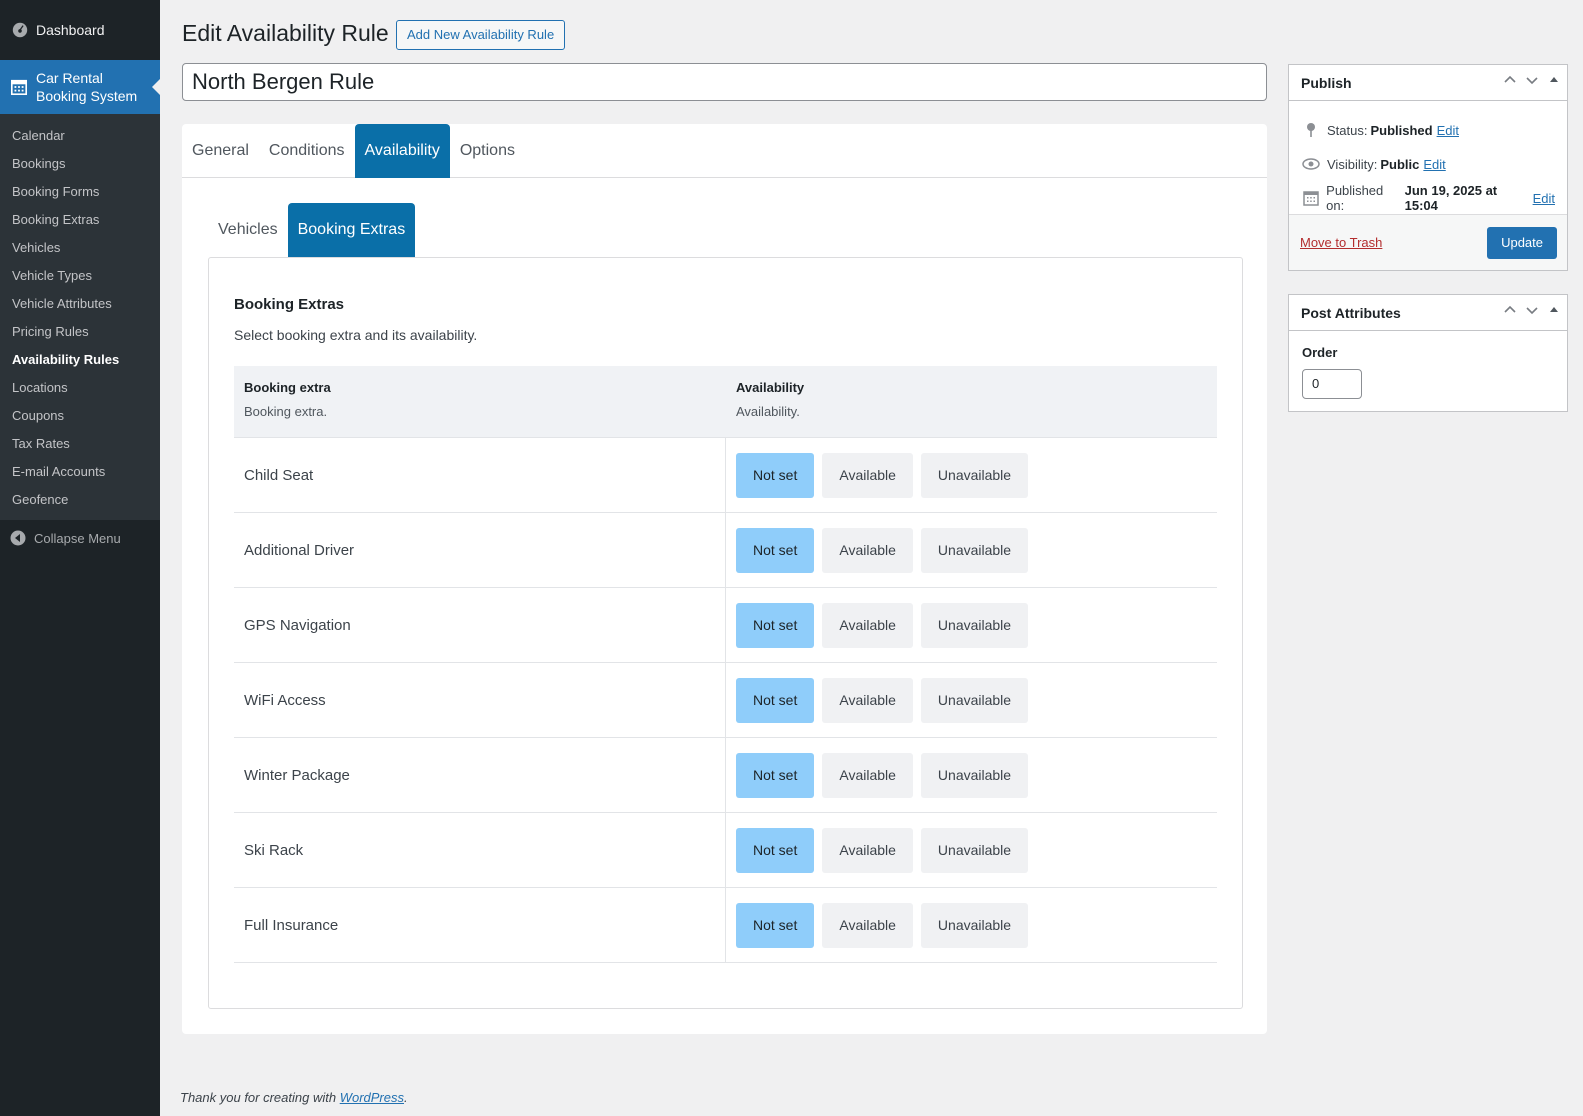 The image size is (1583, 1116). I want to click on post-attributes-header: Post Attributes, so click(1428, 313).